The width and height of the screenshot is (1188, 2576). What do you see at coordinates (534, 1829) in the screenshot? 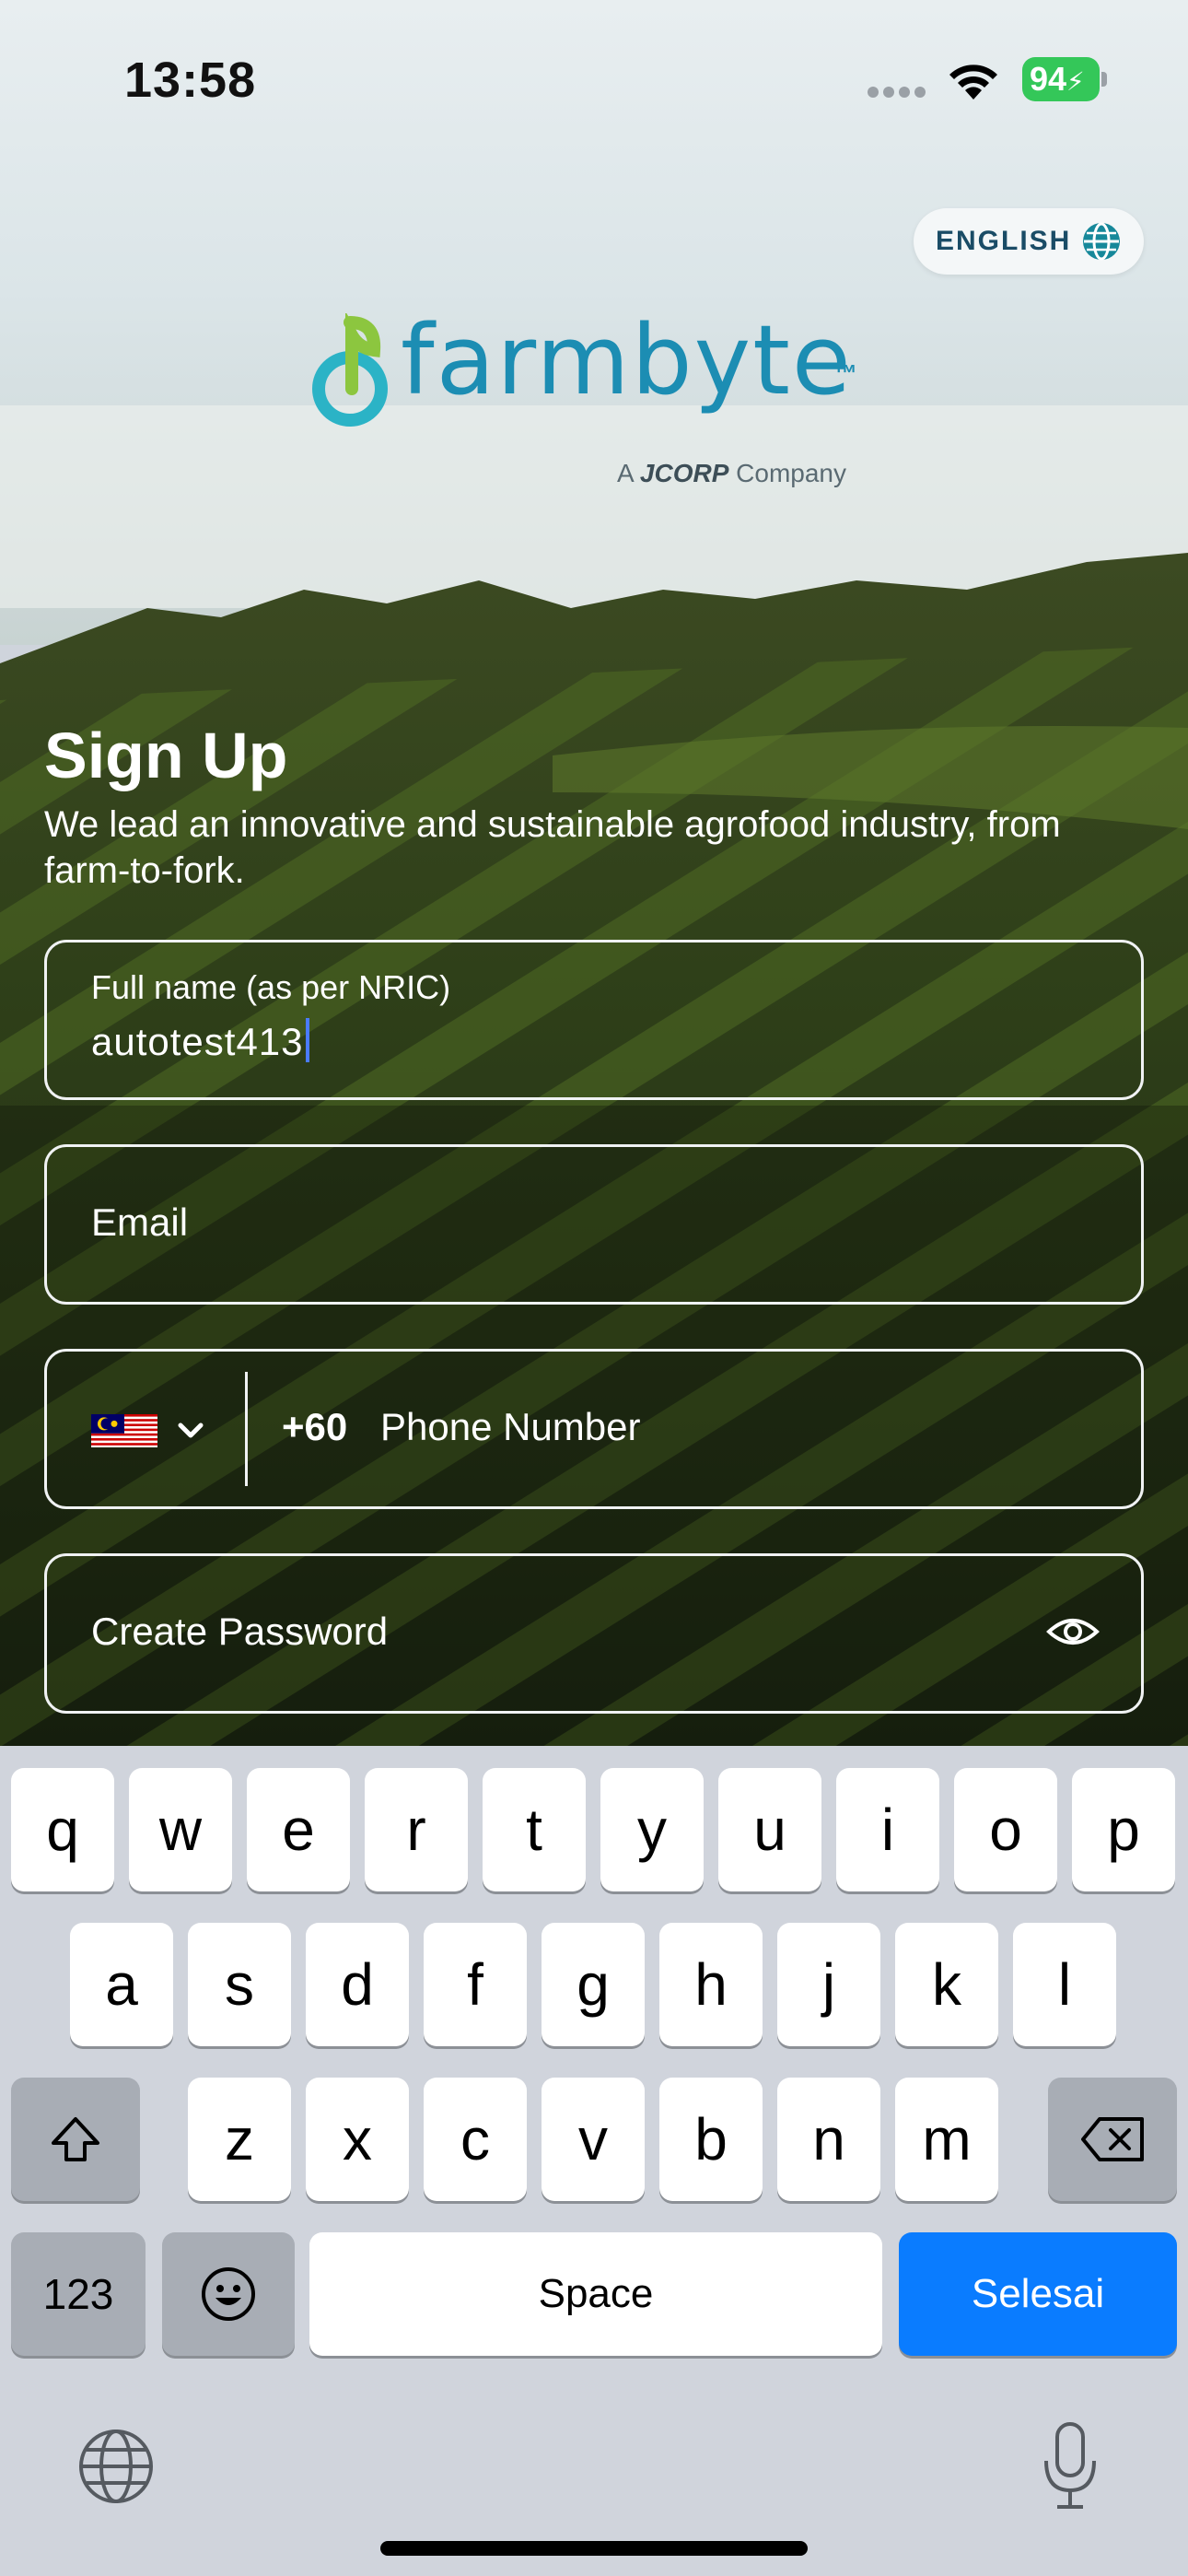
I see `key-t: t` at bounding box center [534, 1829].